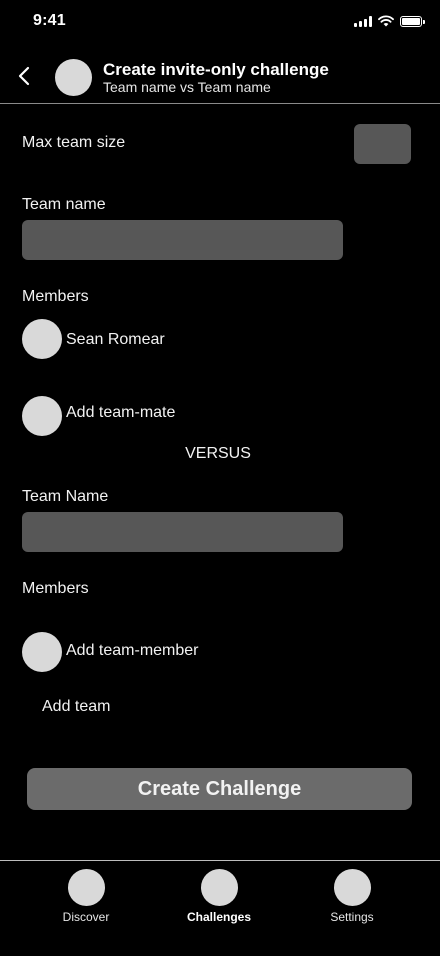  What do you see at coordinates (386, 21) in the screenshot?
I see `wifi-icon` at bounding box center [386, 21].